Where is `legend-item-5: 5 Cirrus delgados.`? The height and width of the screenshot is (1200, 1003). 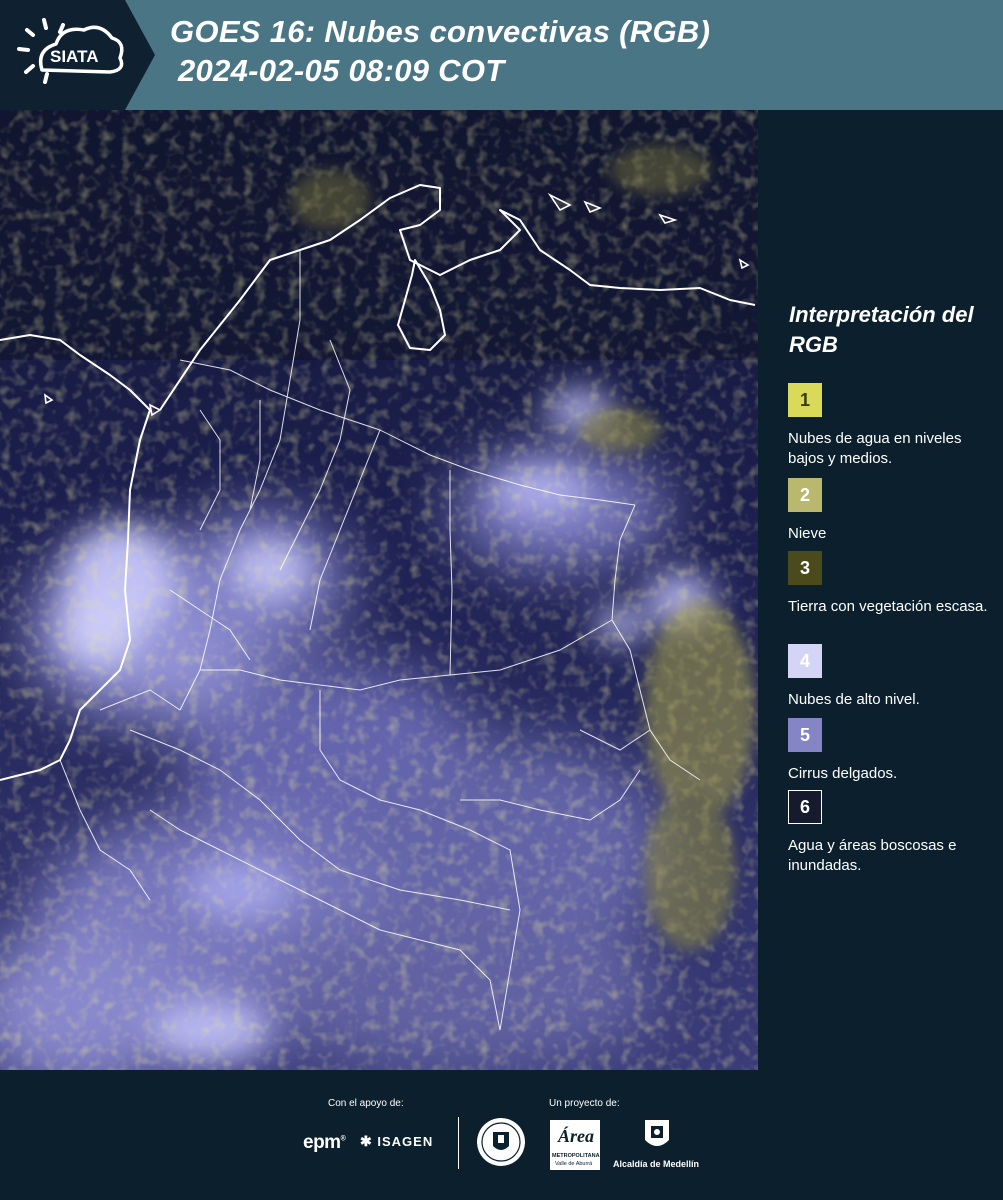 legend-item-5: 5 Cirrus delgados. is located at coordinates (890, 751).